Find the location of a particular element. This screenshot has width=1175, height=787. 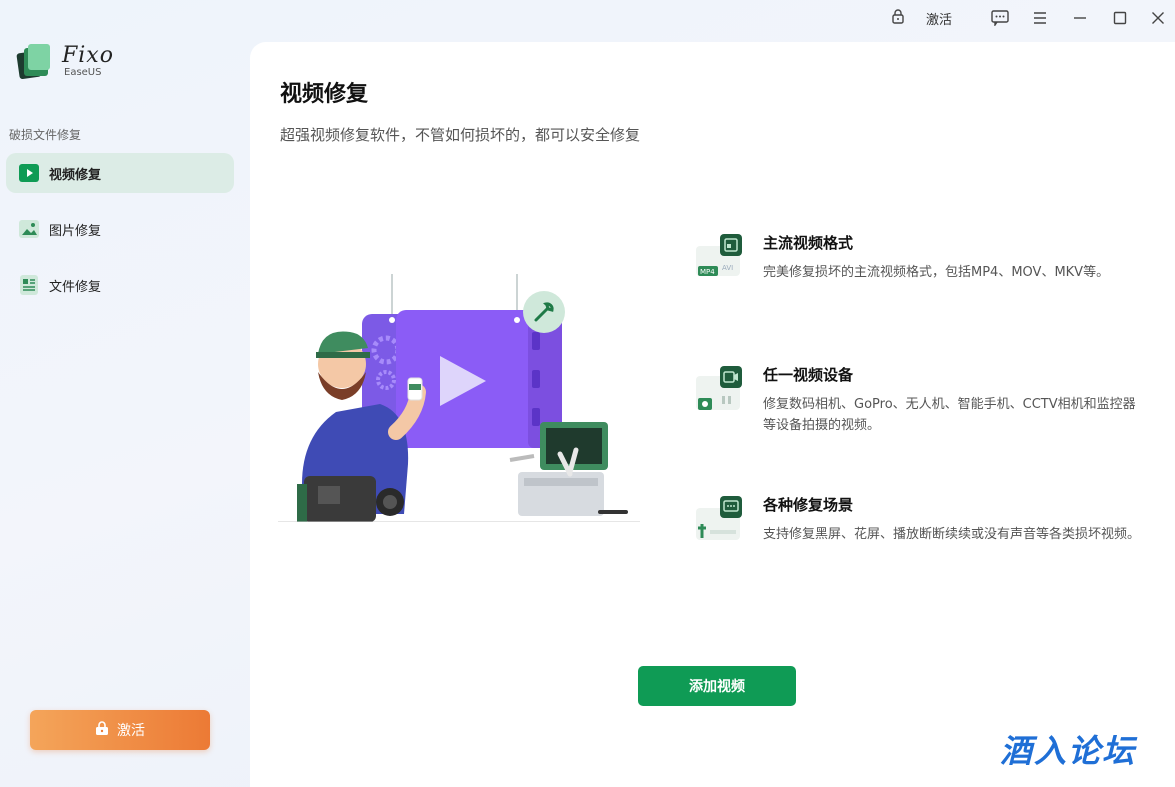

feature-desc: 支持修复黑屏、花屏、播放断断续续或没有声音等各类损坏视频。 is located at coordinates (952, 534).